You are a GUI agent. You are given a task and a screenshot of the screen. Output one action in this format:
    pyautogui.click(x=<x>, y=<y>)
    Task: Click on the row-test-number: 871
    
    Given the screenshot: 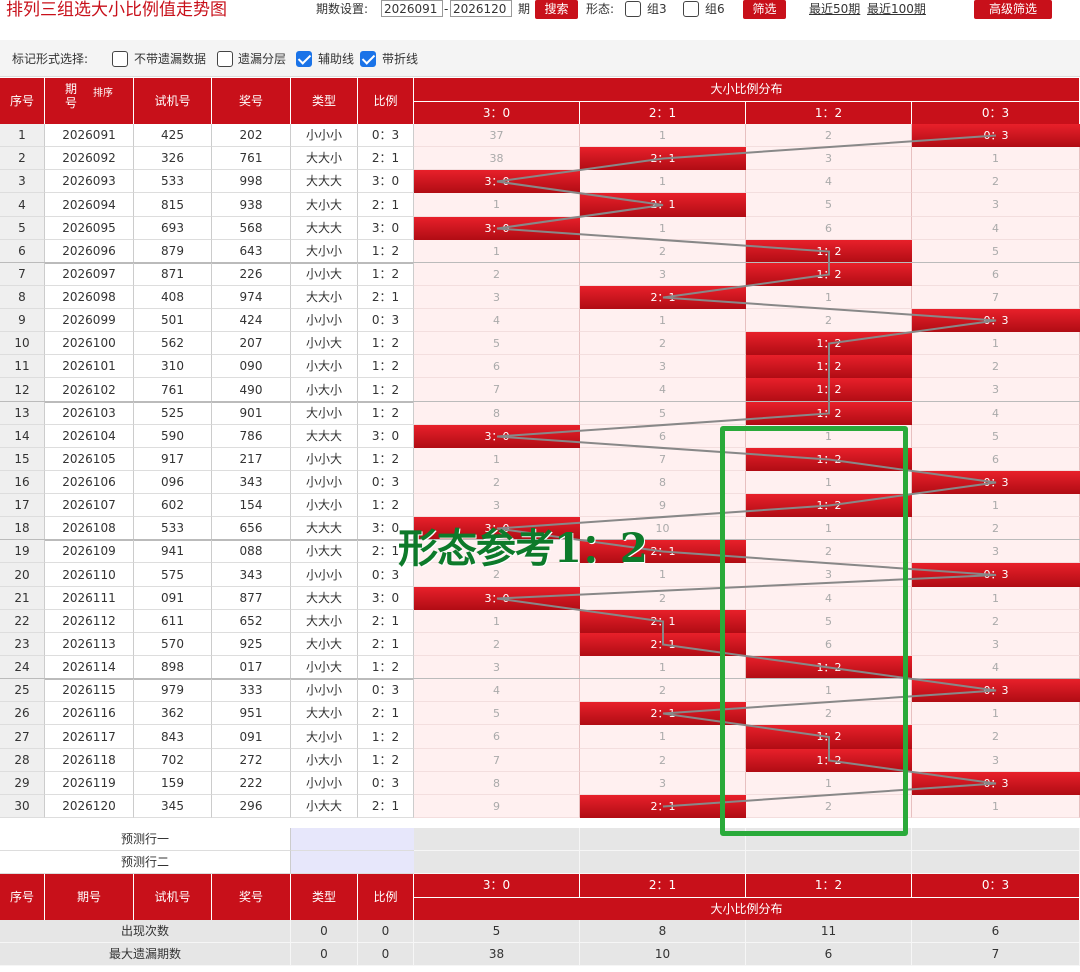 What is the action you would take?
    pyautogui.click(x=173, y=274)
    